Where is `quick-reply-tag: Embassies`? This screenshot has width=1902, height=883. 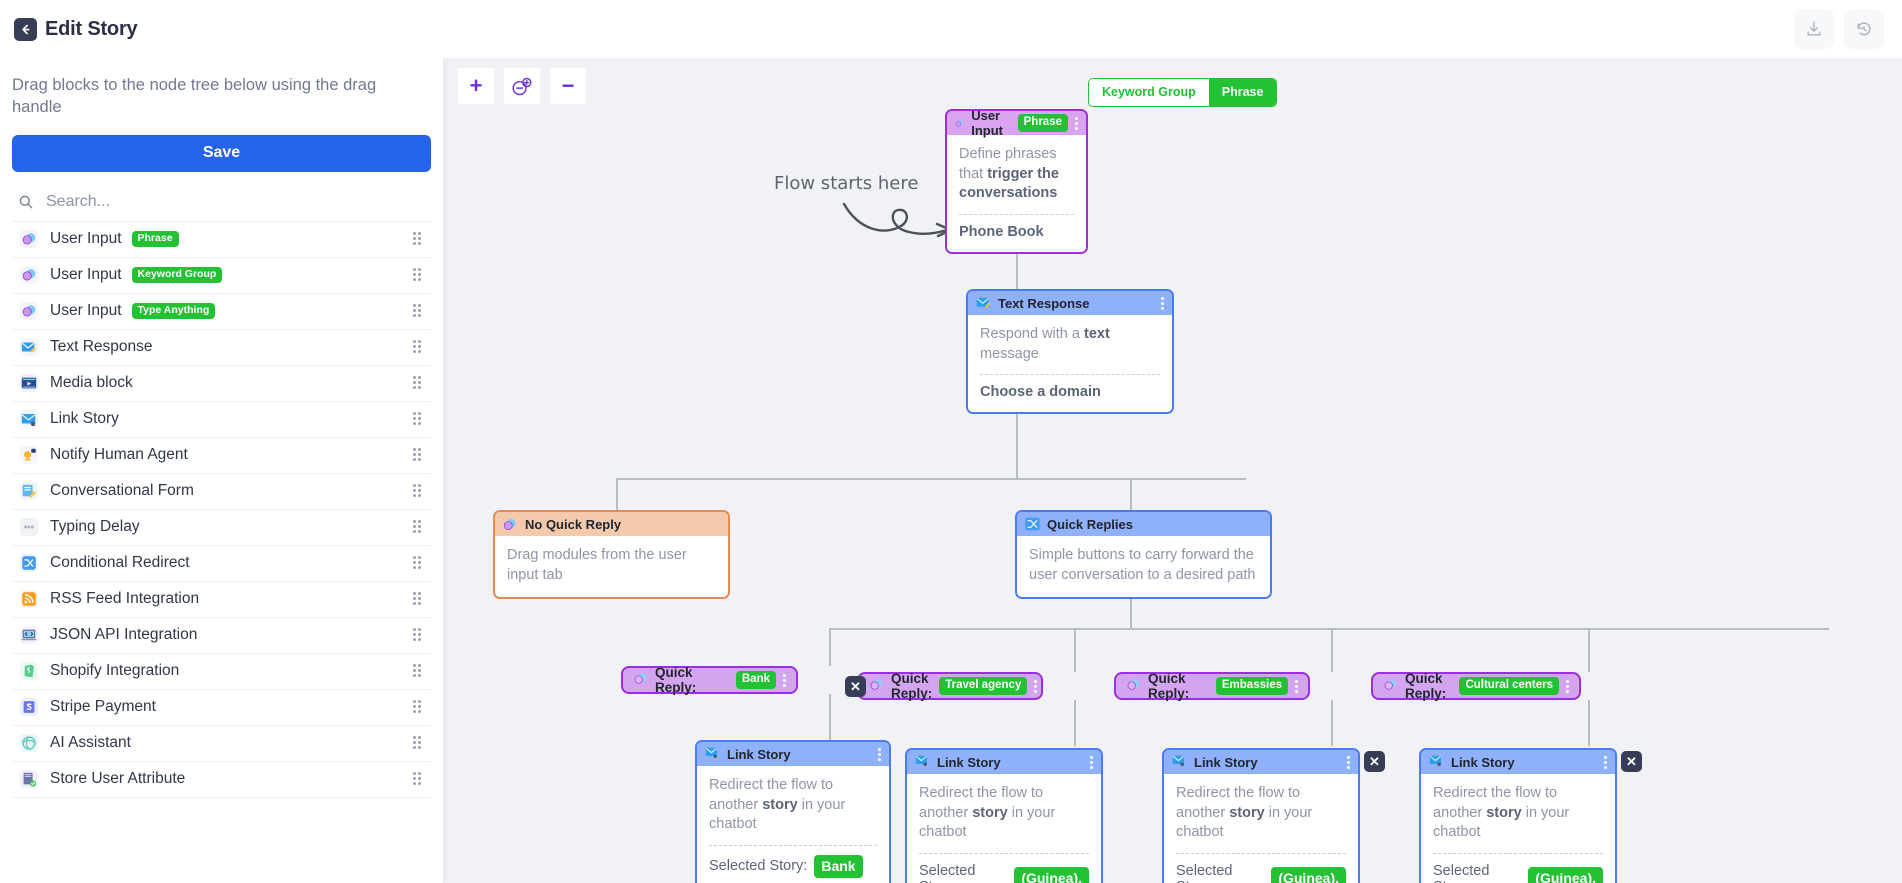 quick-reply-tag: Embassies is located at coordinates (1251, 686).